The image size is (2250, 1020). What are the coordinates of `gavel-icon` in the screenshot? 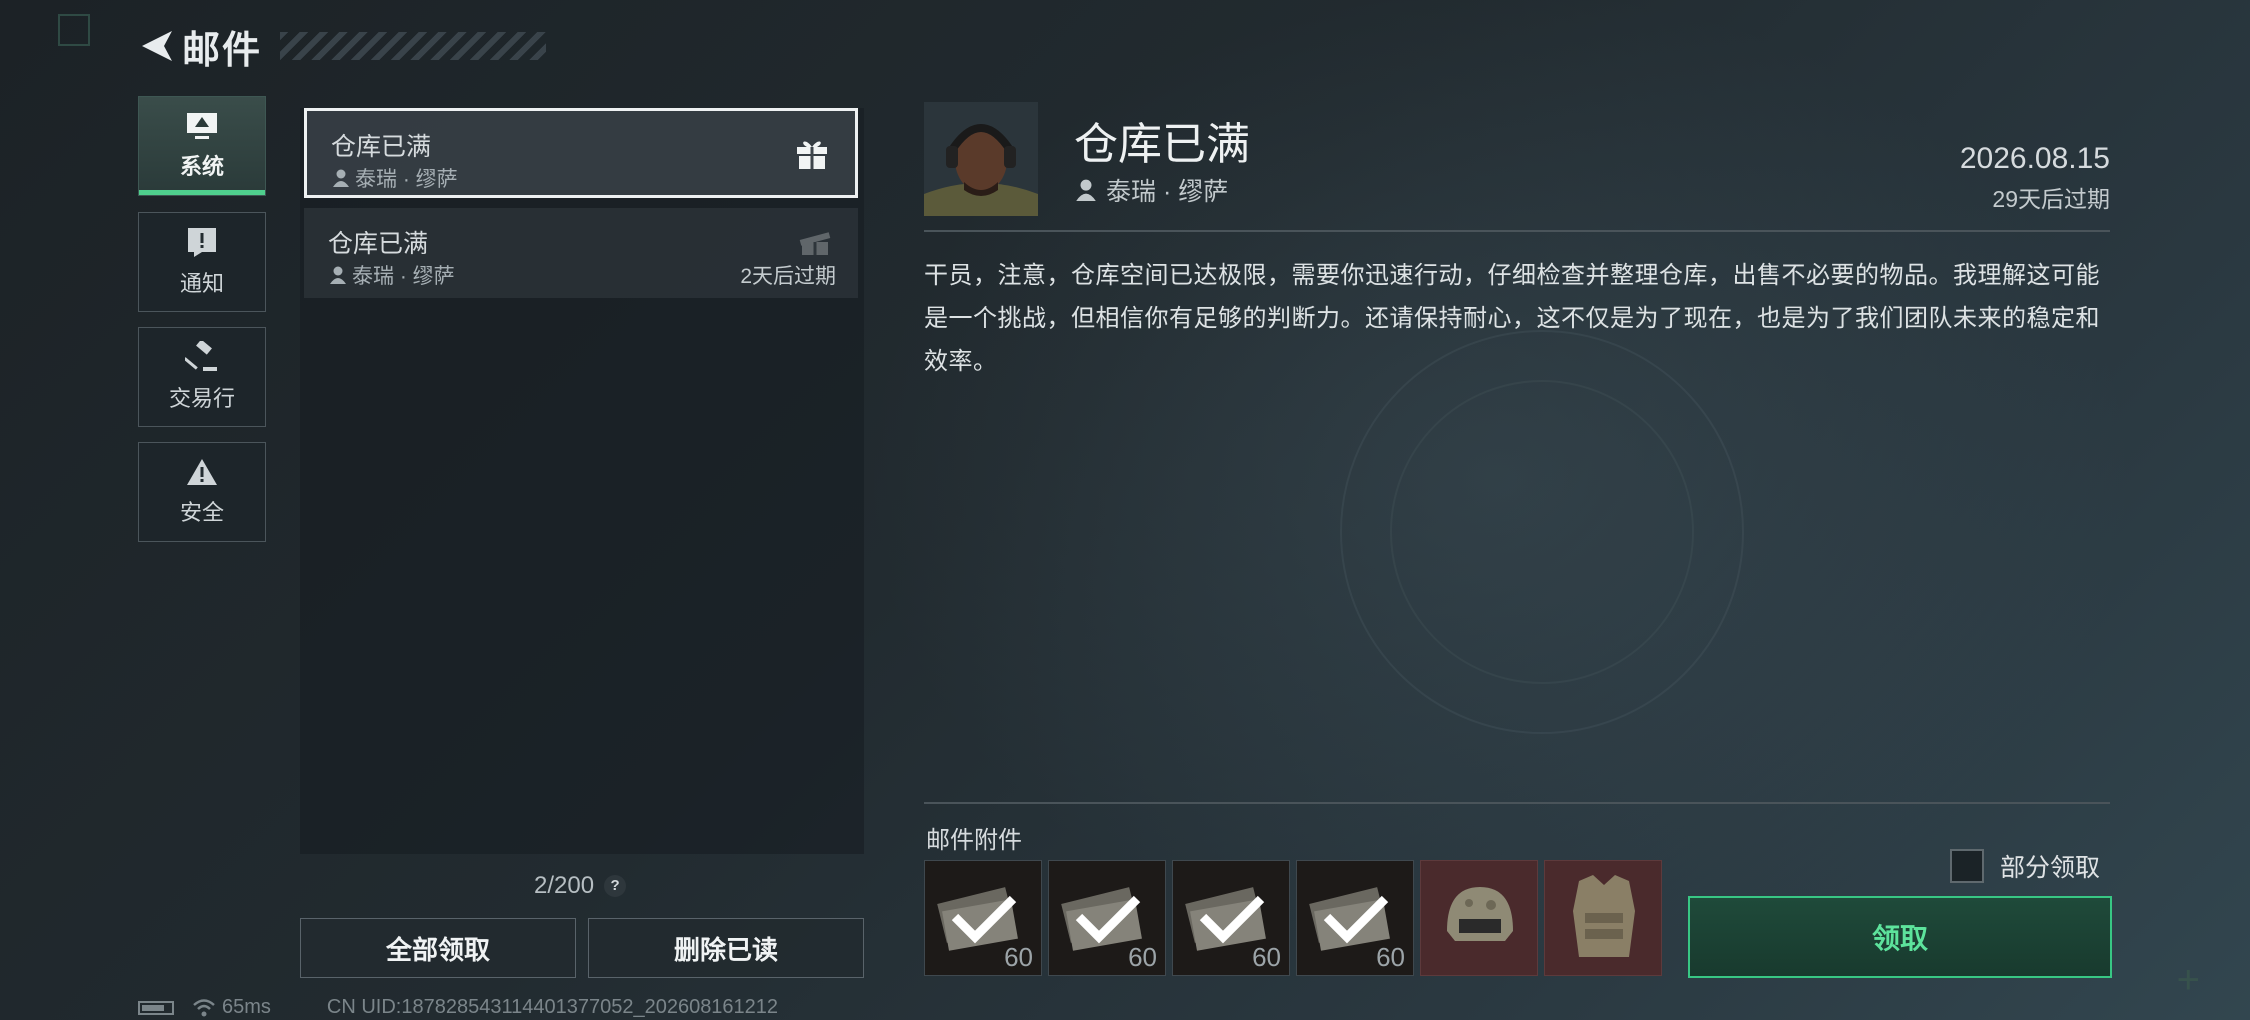 It's located at (201, 356).